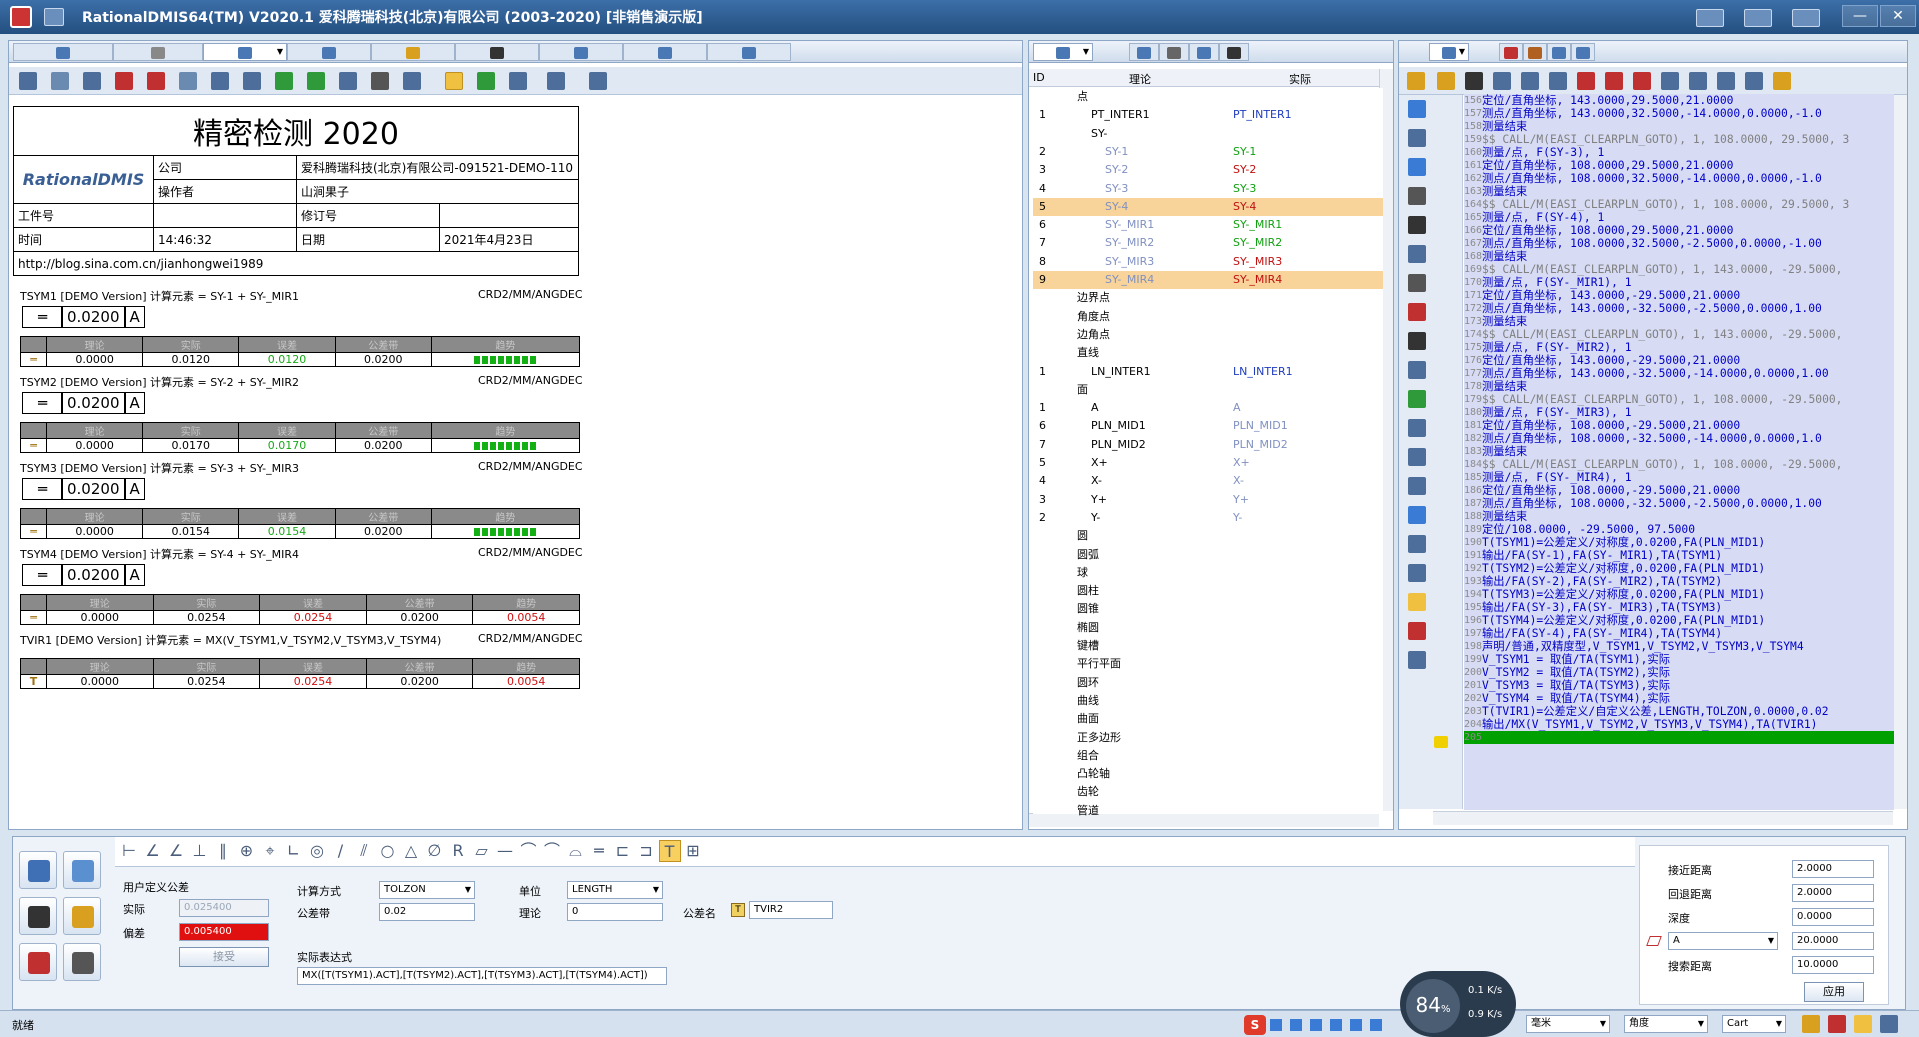  What do you see at coordinates (1208, 115) in the screenshot?
I see `tree-row: 1 PT_INTER1 PT_INTER1` at bounding box center [1208, 115].